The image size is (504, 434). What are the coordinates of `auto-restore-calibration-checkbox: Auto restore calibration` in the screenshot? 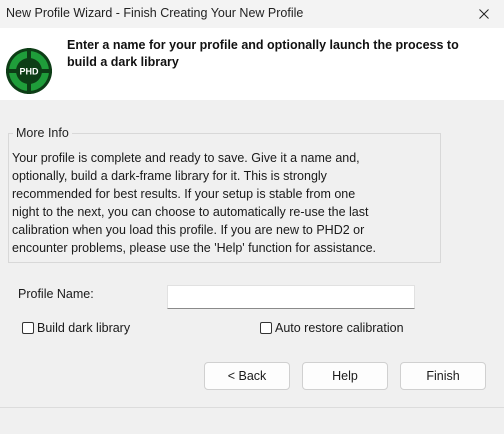 It's located at (332, 328).